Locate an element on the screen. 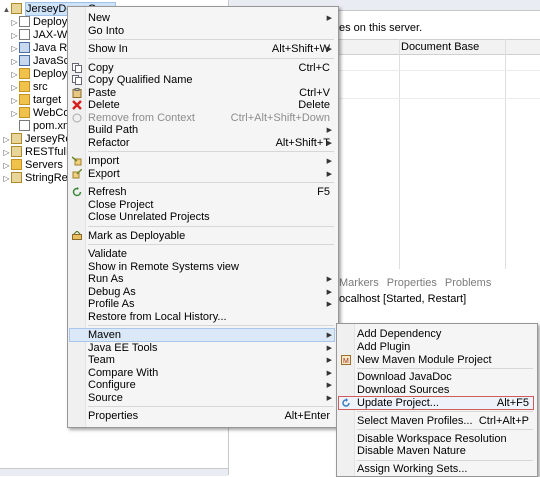 The height and width of the screenshot is (477, 540). menu-item-download-javadoc: Download JavaDoc is located at coordinates (437, 377).